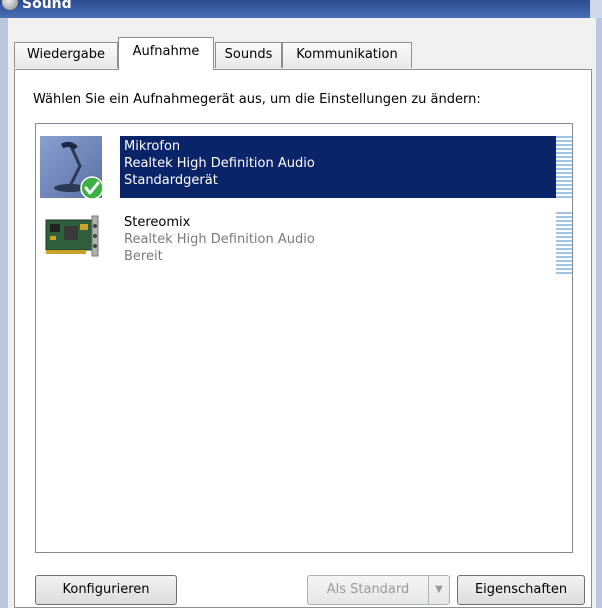  Describe the element at coordinates (152, 146) in the screenshot. I see `device-name: Mikrofon` at that location.